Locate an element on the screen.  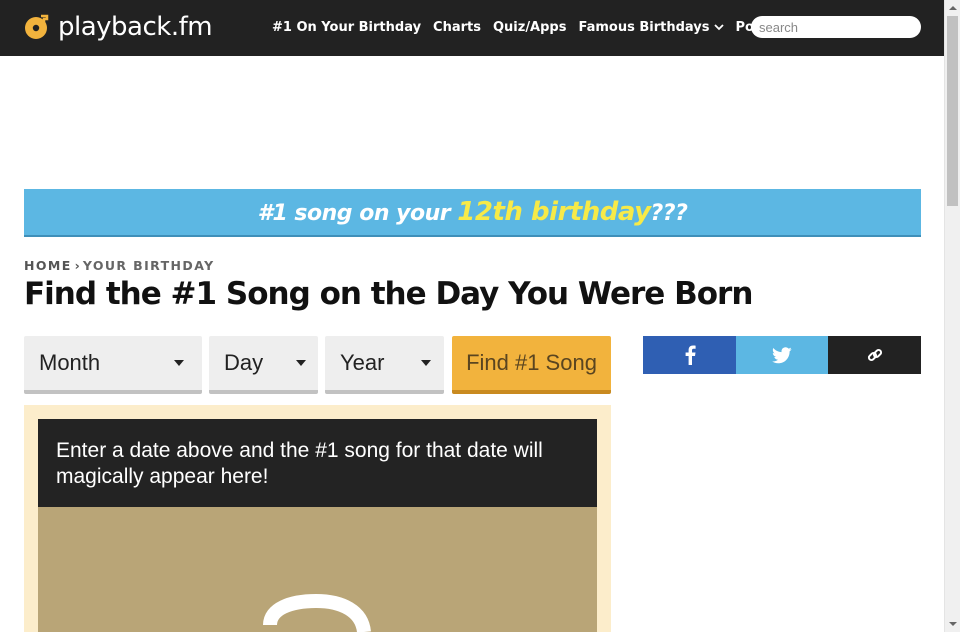
banner-text: #1 song on your 12th birthday??? is located at coordinates (473, 212).